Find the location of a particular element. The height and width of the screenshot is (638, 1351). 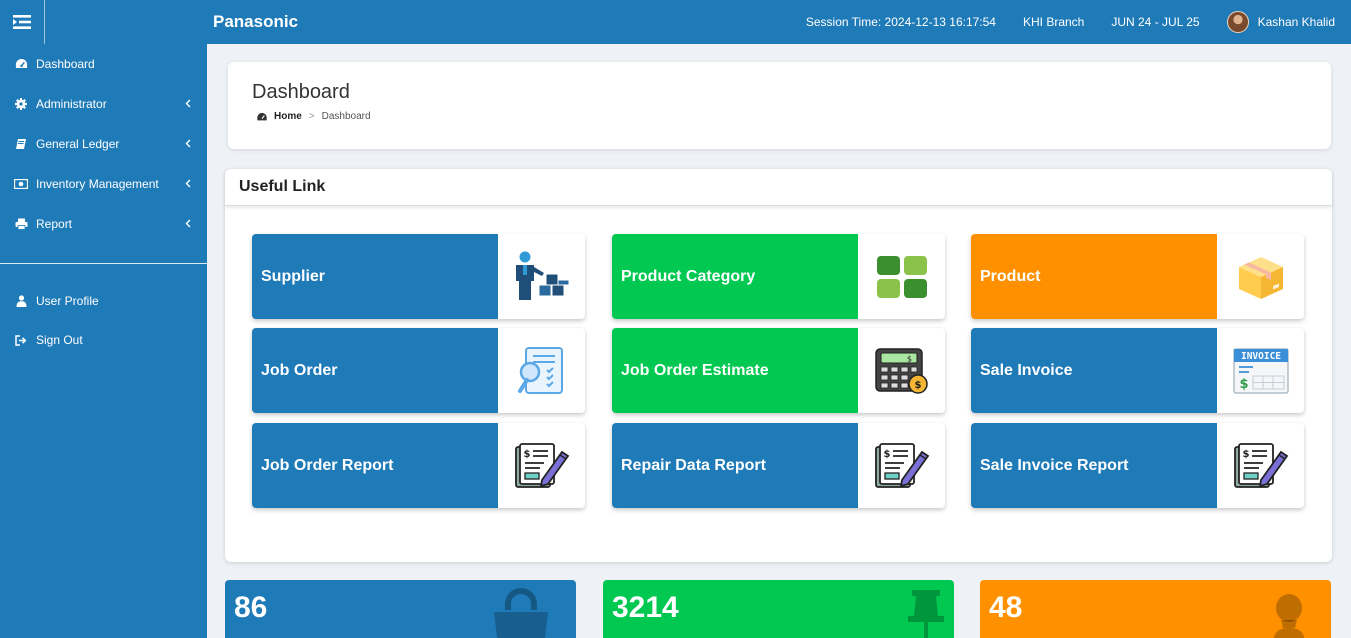

sidebar-item-label: User Profile is located at coordinates (67, 301).